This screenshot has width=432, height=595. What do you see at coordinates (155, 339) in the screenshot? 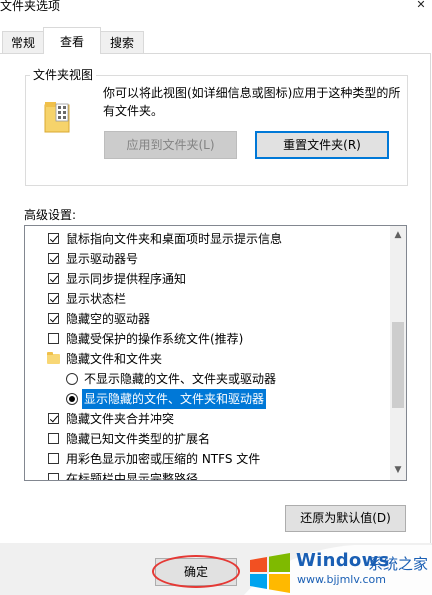
I see `tree-item-label: 隐藏受保护的操作系统文件(推荐)` at bounding box center [155, 339].